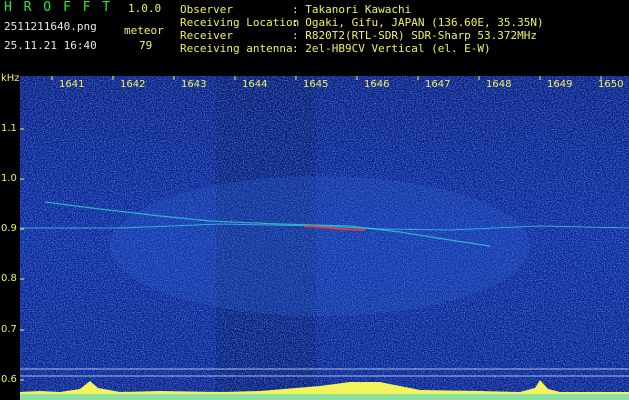  I want to click on freq-tick: 1.0, so click(9, 178).